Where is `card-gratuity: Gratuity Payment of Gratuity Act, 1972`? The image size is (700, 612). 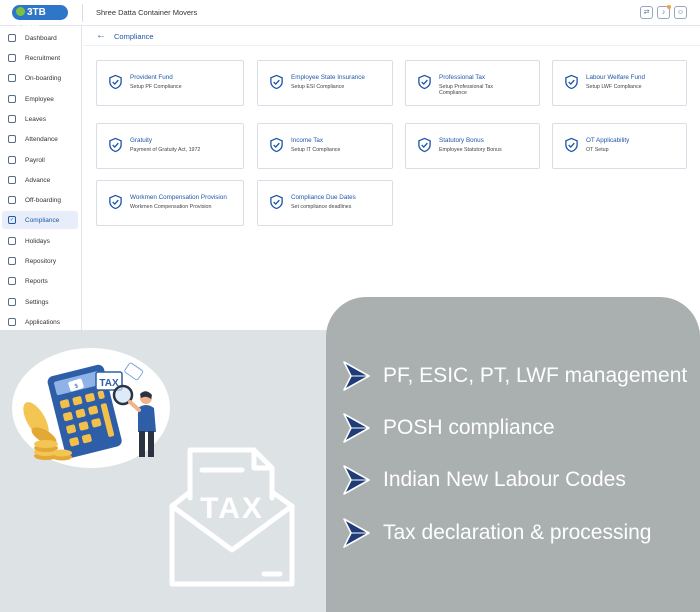 card-gratuity: Gratuity Payment of Gratuity Act, 1972 is located at coordinates (170, 146).